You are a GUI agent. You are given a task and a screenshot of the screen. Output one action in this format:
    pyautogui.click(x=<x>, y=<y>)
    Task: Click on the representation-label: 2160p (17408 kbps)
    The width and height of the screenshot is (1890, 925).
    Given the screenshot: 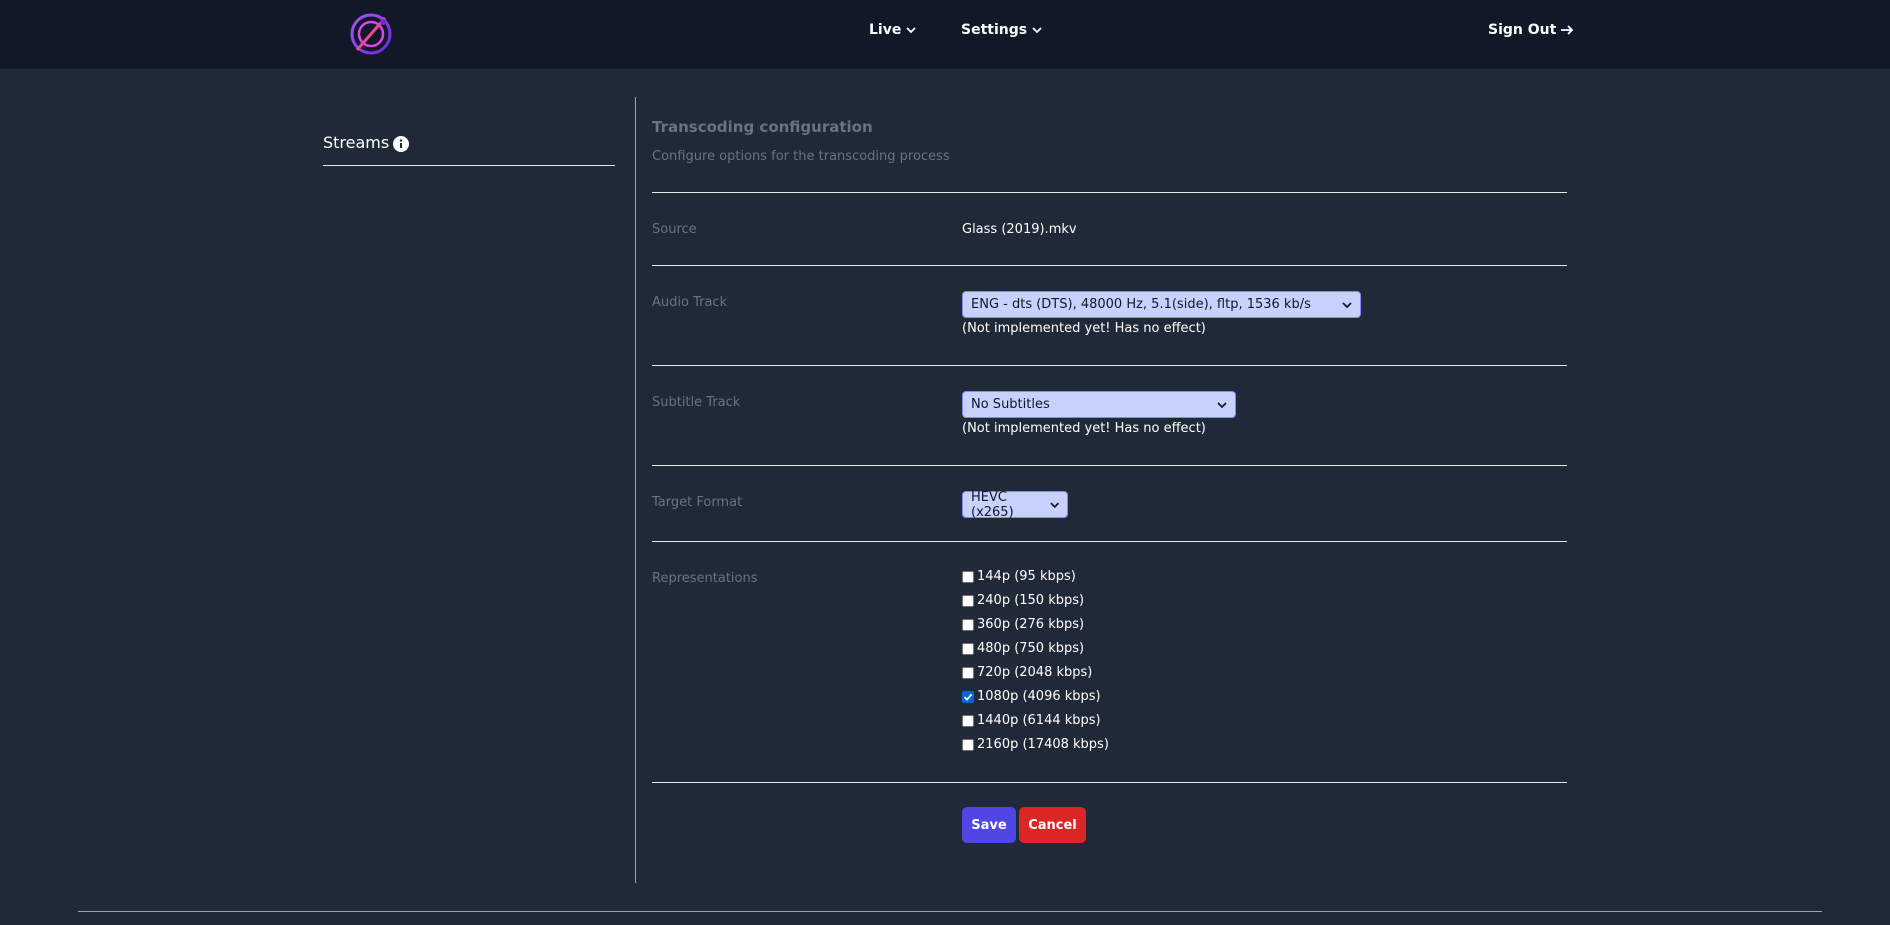 What is the action you would take?
    pyautogui.click(x=1043, y=744)
    